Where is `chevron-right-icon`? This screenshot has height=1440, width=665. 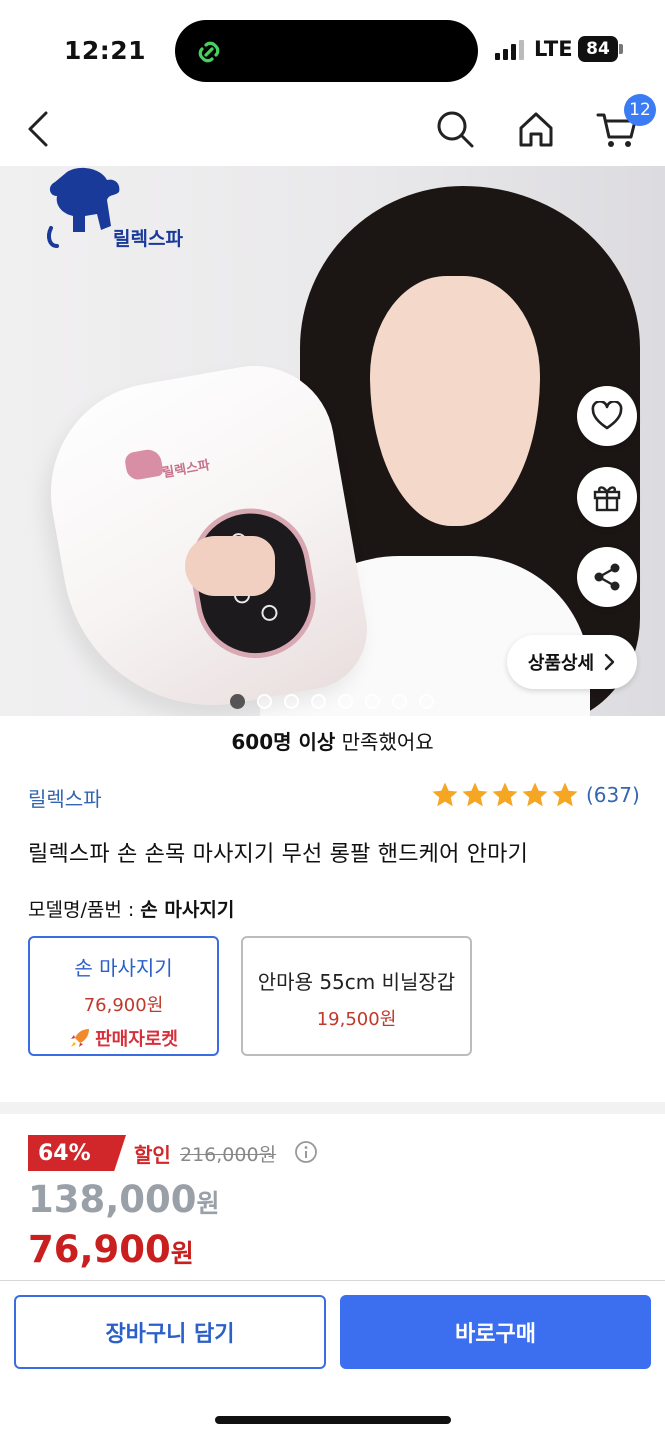 chevron-right-icon is located at coordinates (609, 662).